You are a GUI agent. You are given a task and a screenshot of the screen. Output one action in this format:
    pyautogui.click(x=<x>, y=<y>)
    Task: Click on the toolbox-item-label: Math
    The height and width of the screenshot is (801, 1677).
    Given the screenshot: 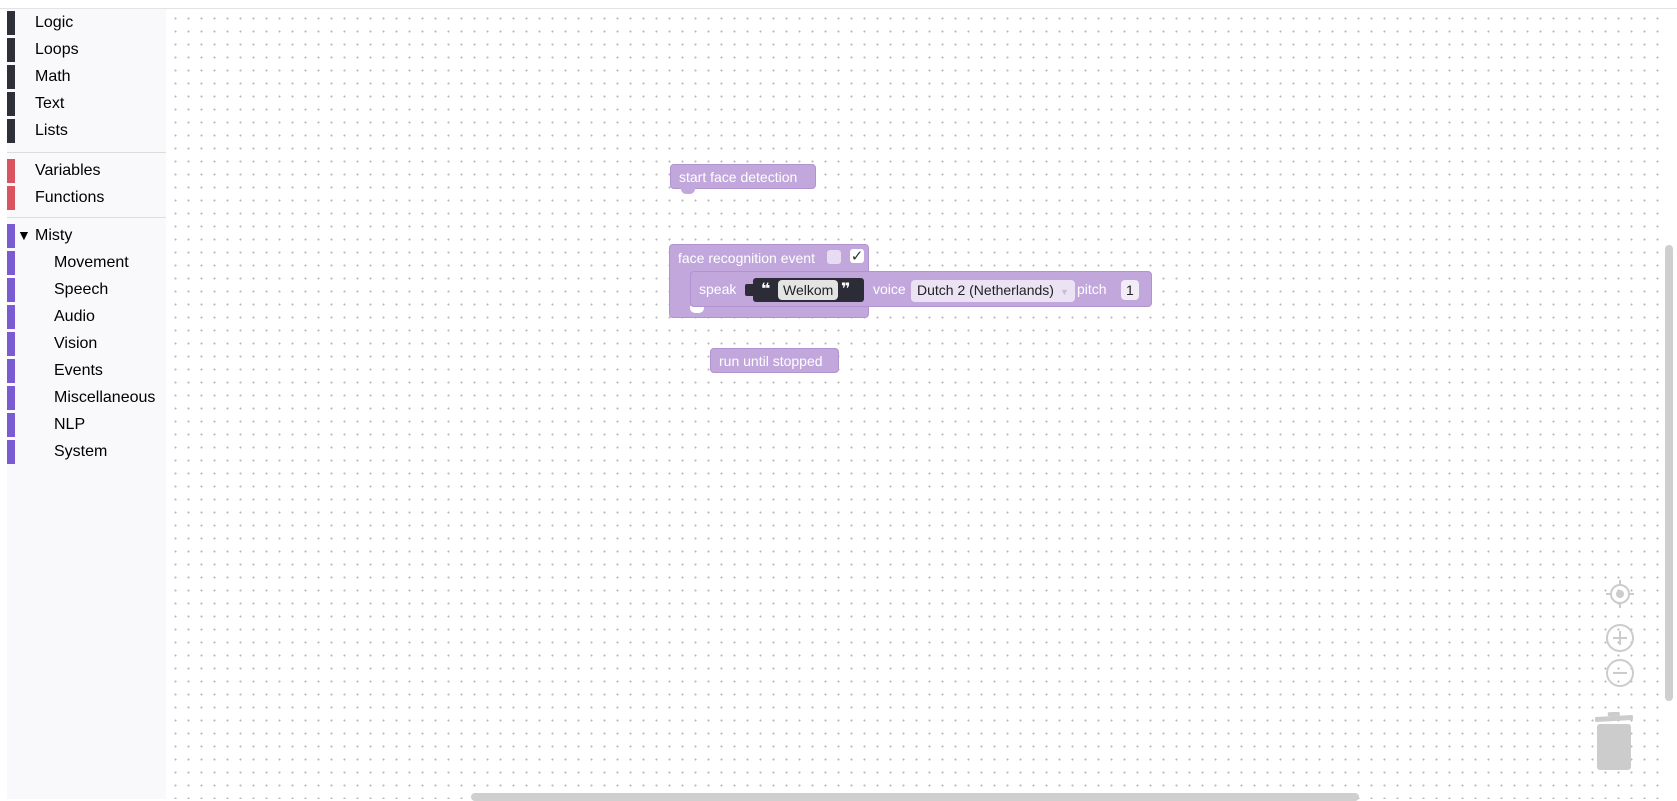 What is the action you would take?
    pyautogui.click(x=53, y=76)
    